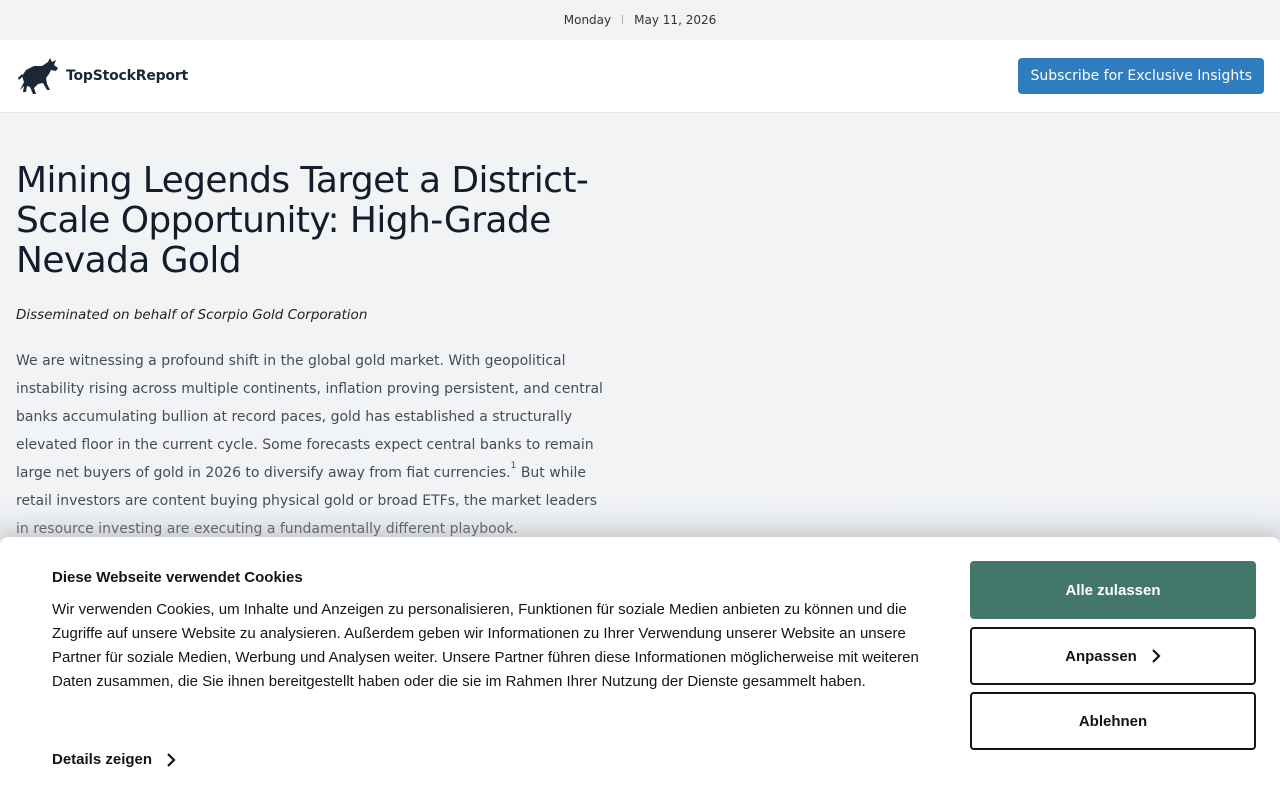  Describe the element at coordinates (1101, 656) in the screenshot. I see `customize-label: Anpassen` at that location.